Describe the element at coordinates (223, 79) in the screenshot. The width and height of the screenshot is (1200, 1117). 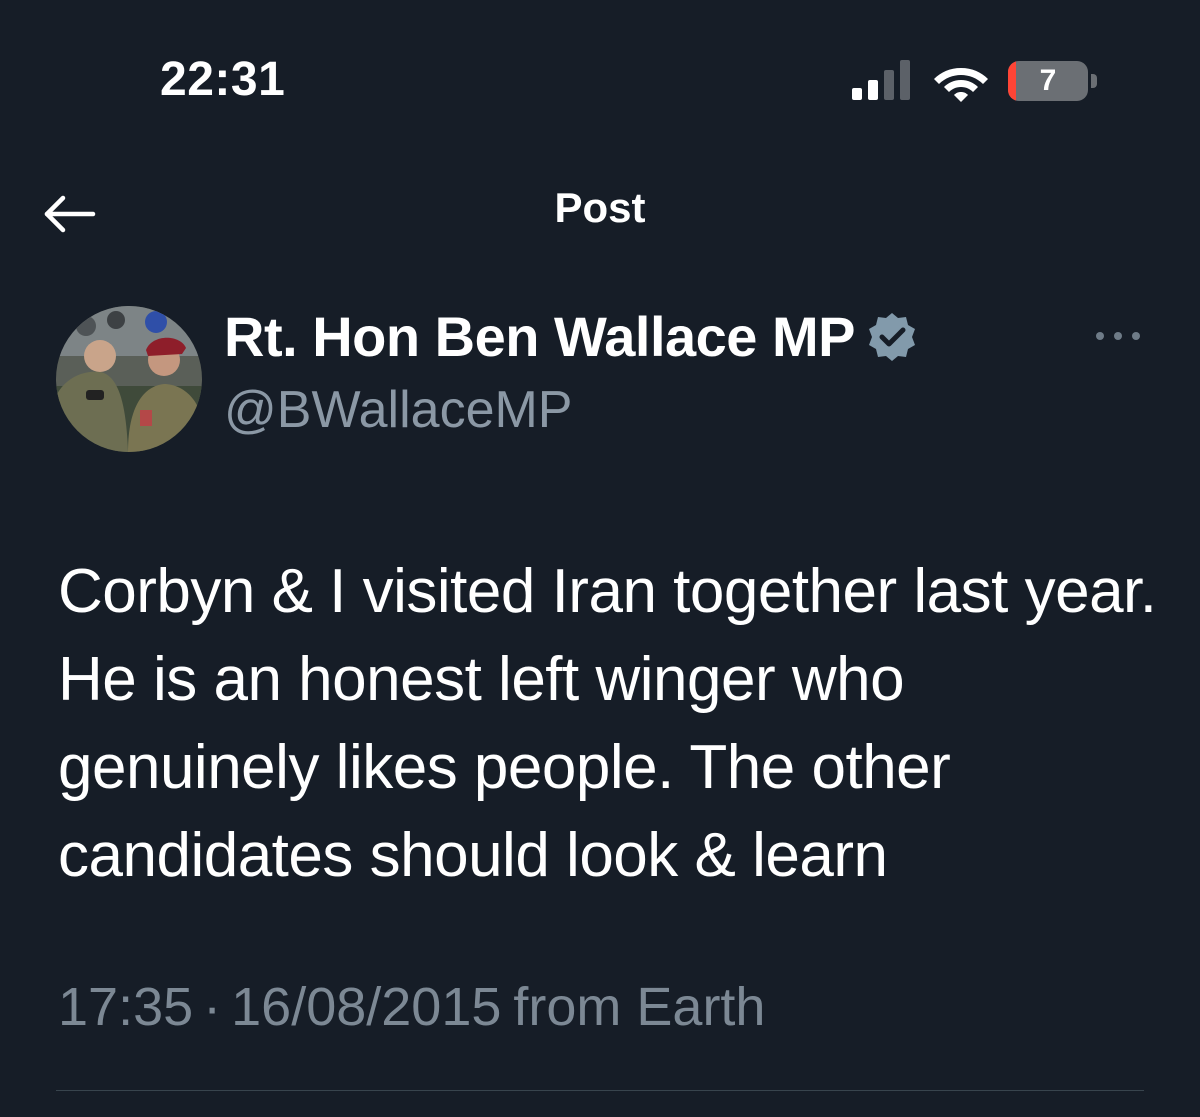
I see `status-bar-time: 22:31` at that location.